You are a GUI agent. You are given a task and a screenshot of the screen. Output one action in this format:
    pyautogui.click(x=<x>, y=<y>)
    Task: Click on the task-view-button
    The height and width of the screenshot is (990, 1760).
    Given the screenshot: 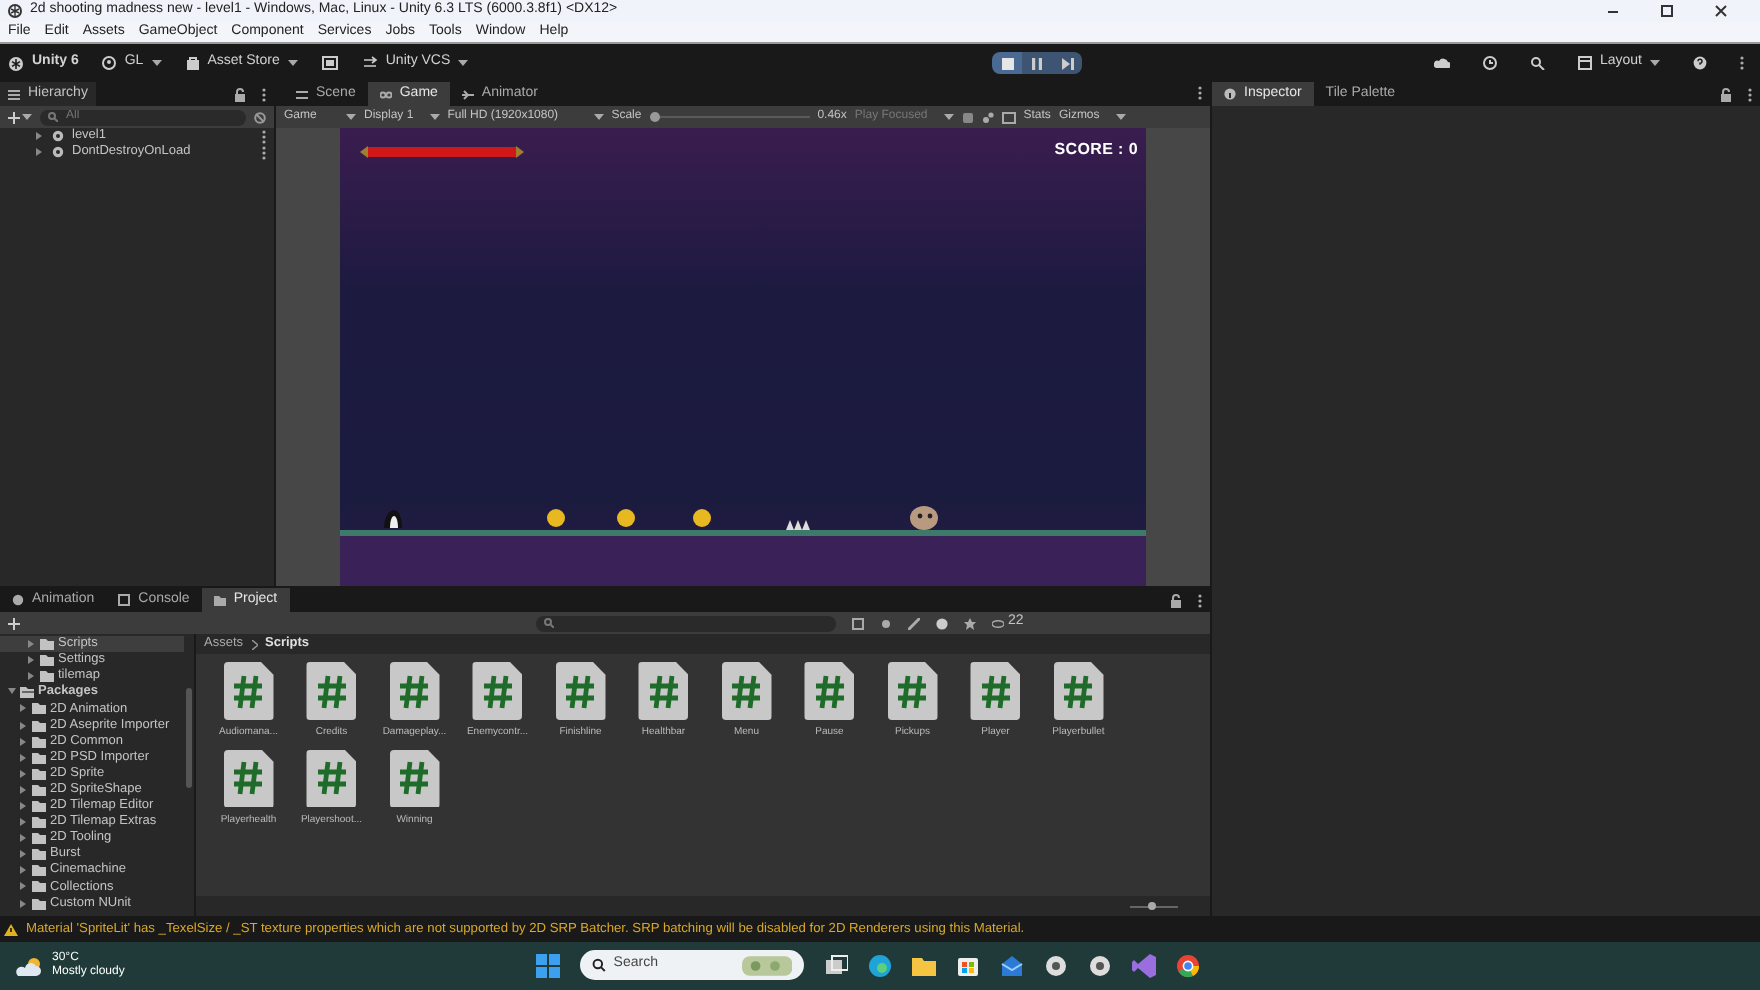 What is the action you would take?
    pyautogui.click(x=836, y=965)
    